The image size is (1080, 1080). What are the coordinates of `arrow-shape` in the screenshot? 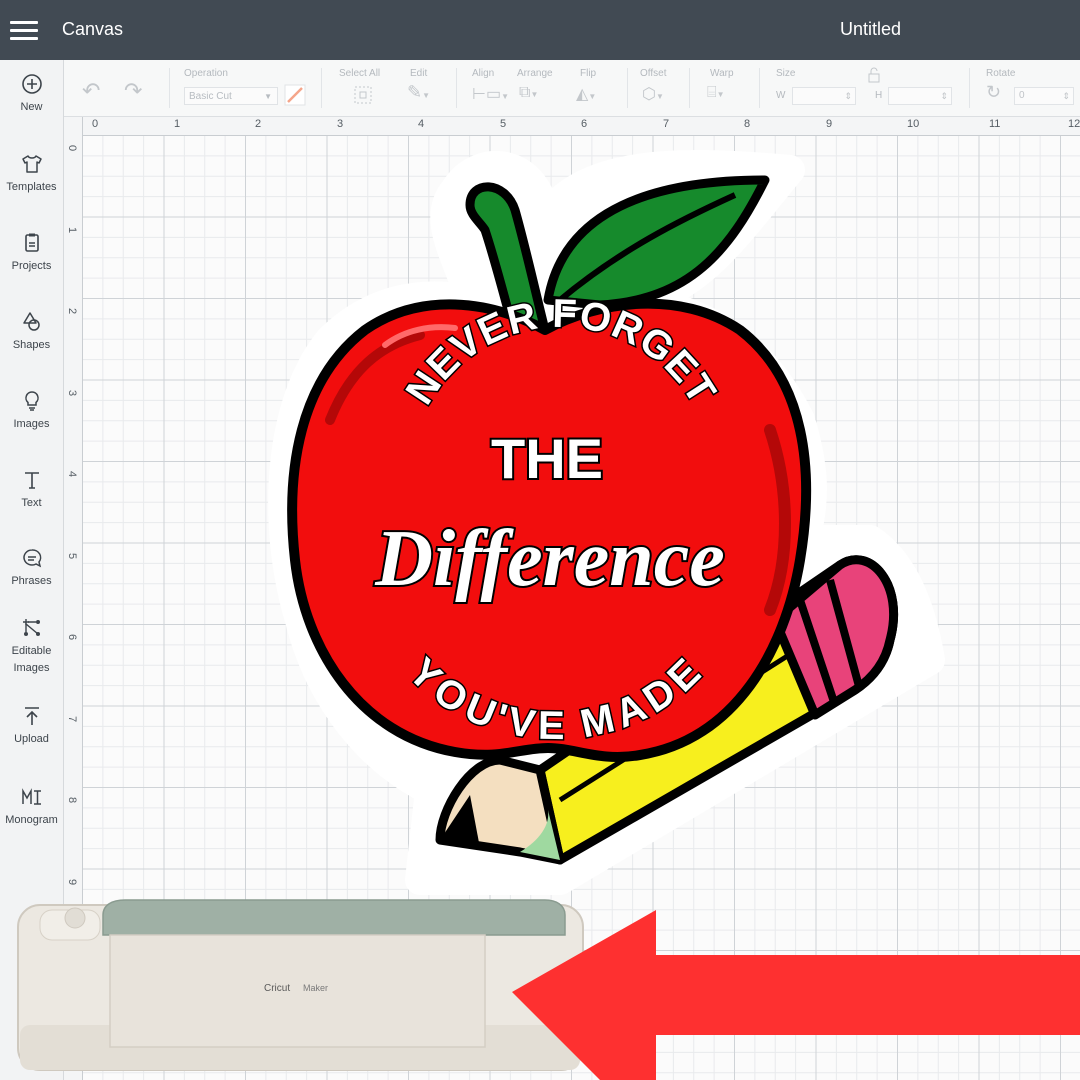 It's located at (796, 995).